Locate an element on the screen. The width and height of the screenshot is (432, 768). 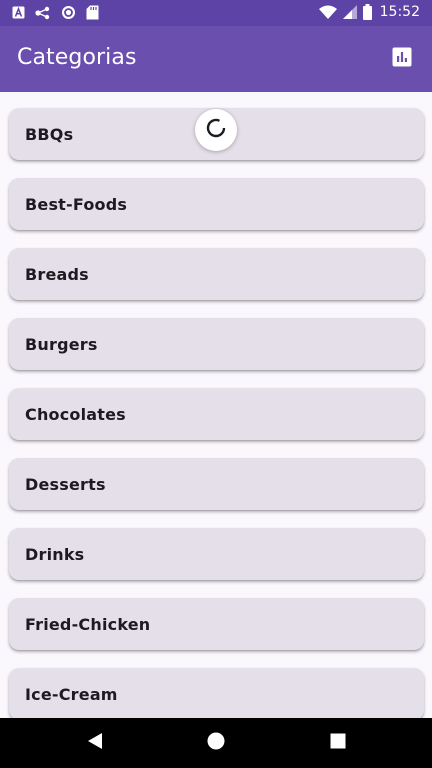
category-item-best-foods: Best-Foods is located at coordinates (216, 204).